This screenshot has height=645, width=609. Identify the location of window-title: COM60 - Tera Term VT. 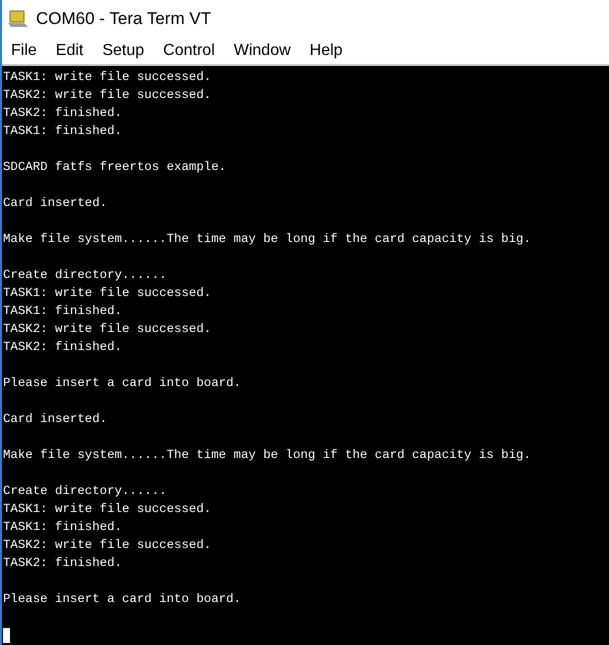
(124, 19).